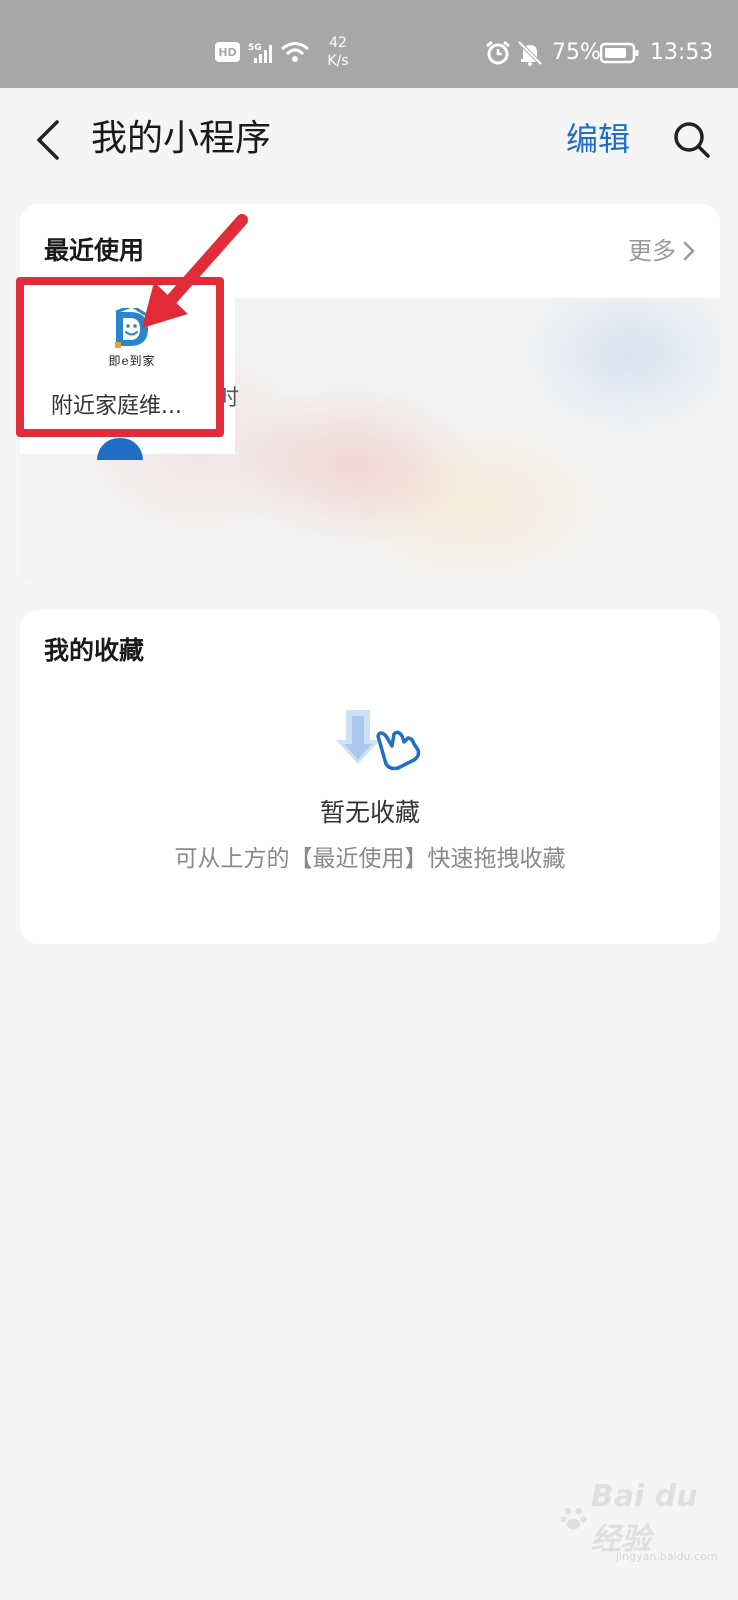 Image resolution: width=738 pixels, height=1600 pixels. I want to click on drag-hand-icon, so click(378, 740).